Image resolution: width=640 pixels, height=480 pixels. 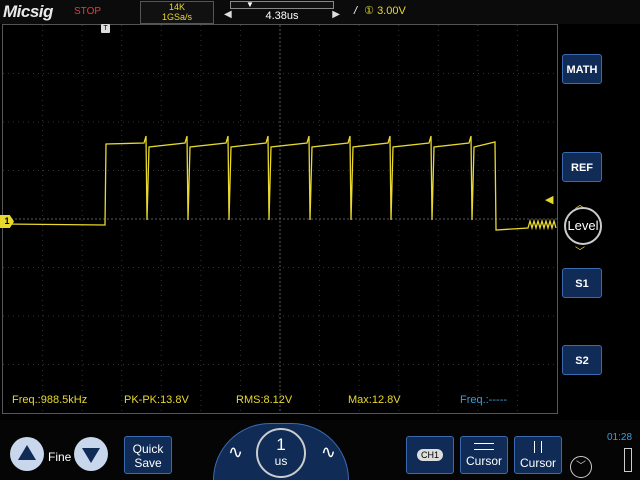 I want to click on offset-right-arrow-icon: ▶, so click(x=336, y=14).